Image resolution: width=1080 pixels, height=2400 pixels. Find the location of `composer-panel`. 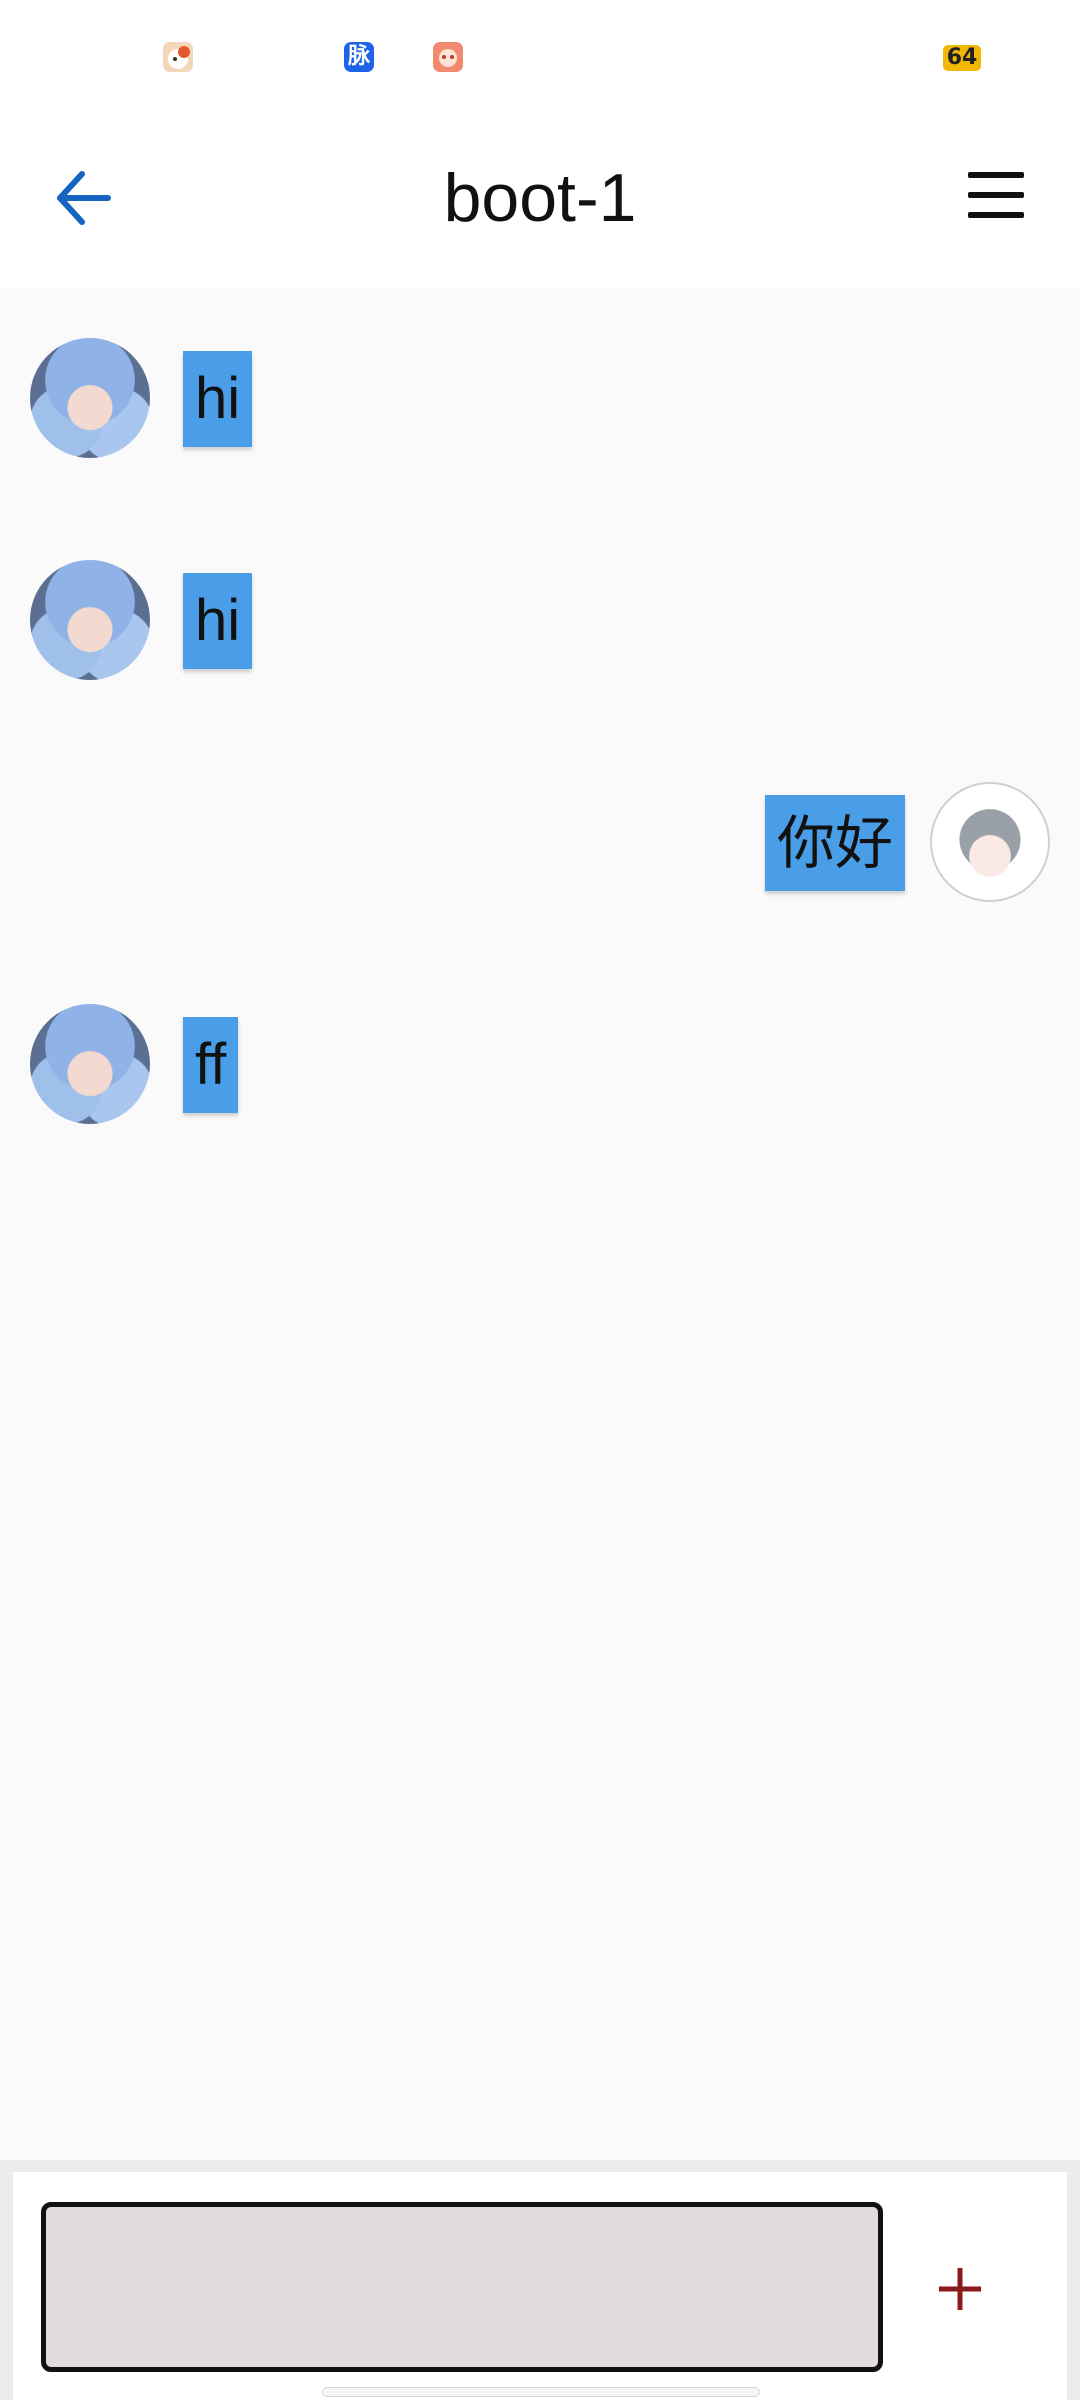

composer-panel is located at coordinates (540, 2286).